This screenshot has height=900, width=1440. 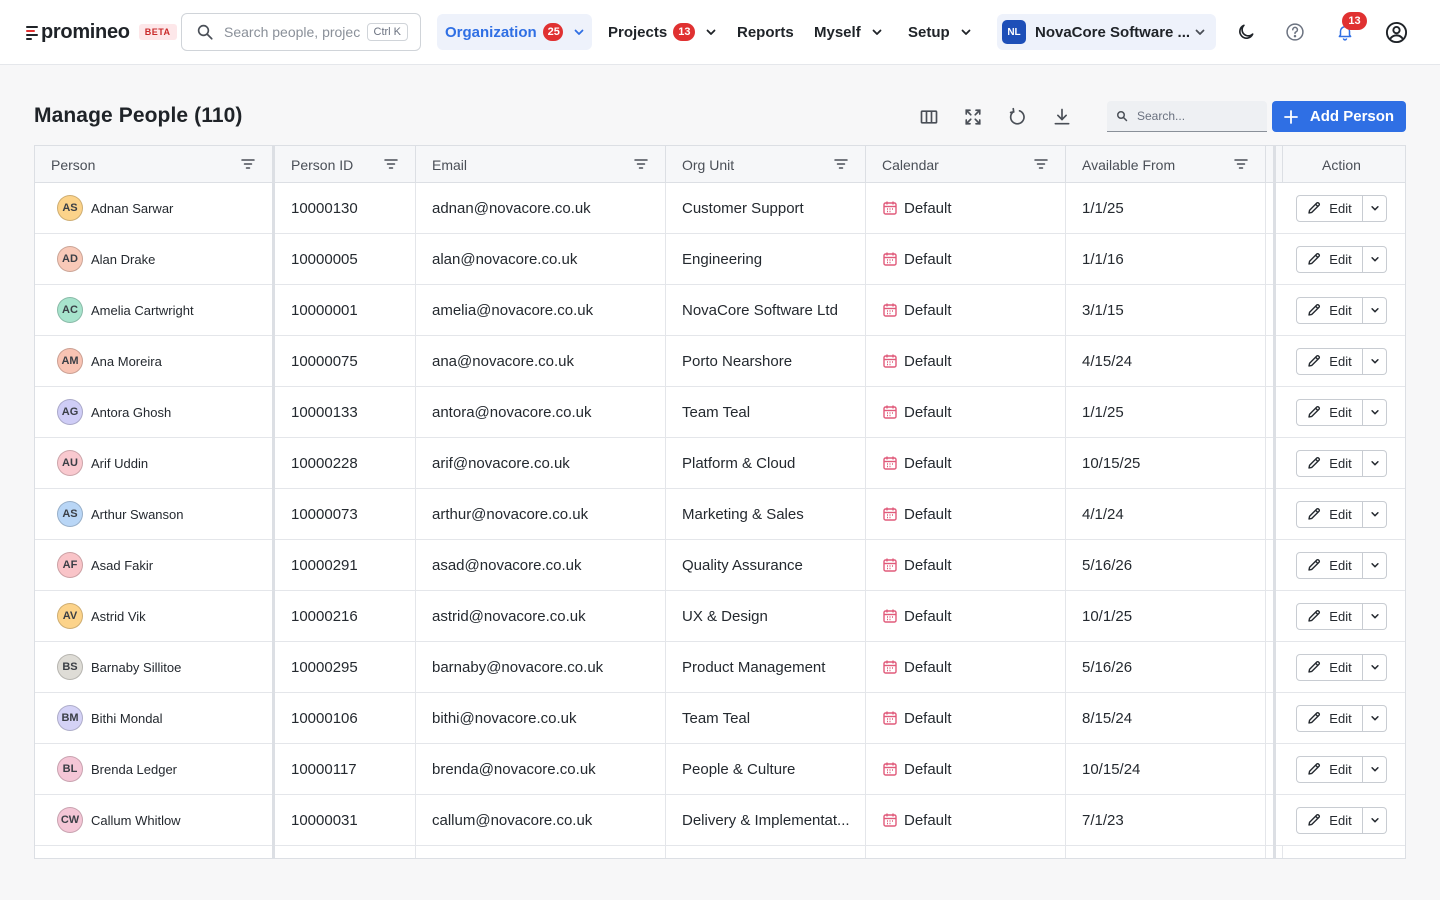 What do you see at coordinates (154, 208) in the screenshot?
I see `person-cell: AS Adnan Sarwar` at bounding box center [154, 208].